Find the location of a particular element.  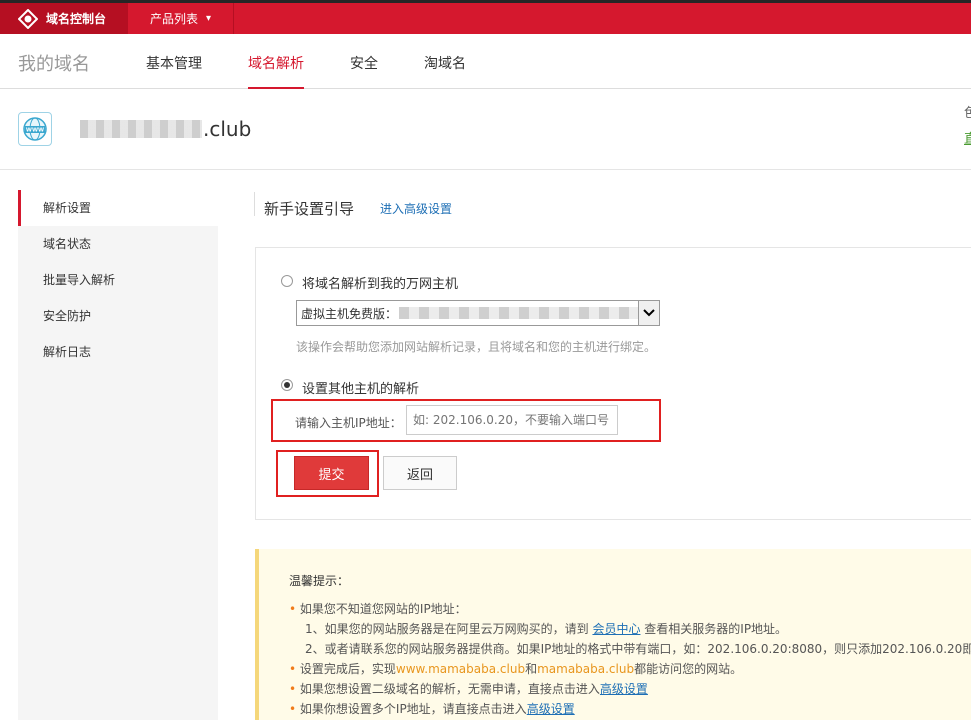

edge-clipped-text: 色 is located at coordinates (967, 113).